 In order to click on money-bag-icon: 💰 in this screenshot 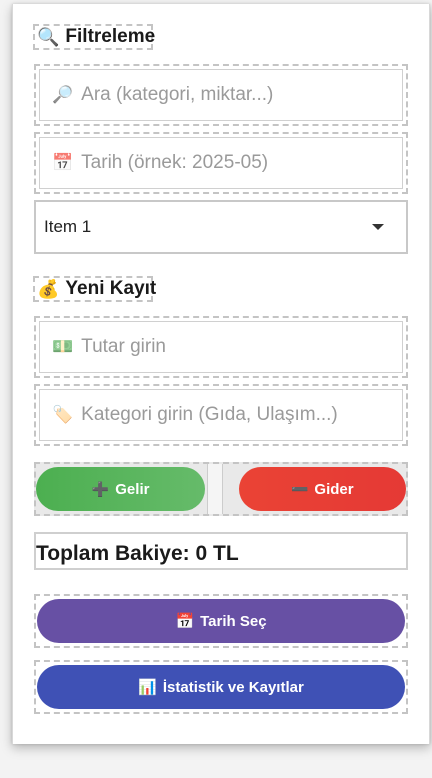, I will do `click(48, 288)`.